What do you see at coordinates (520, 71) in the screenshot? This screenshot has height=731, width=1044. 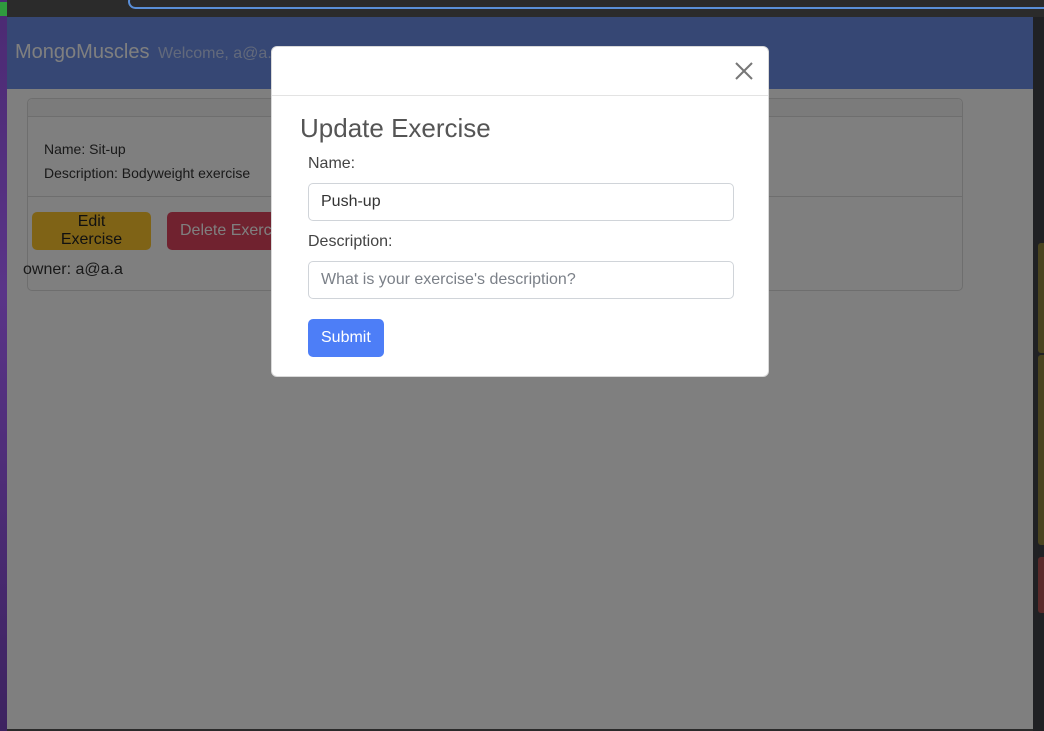 I see `modal-header` at bounding box center [520, 71].